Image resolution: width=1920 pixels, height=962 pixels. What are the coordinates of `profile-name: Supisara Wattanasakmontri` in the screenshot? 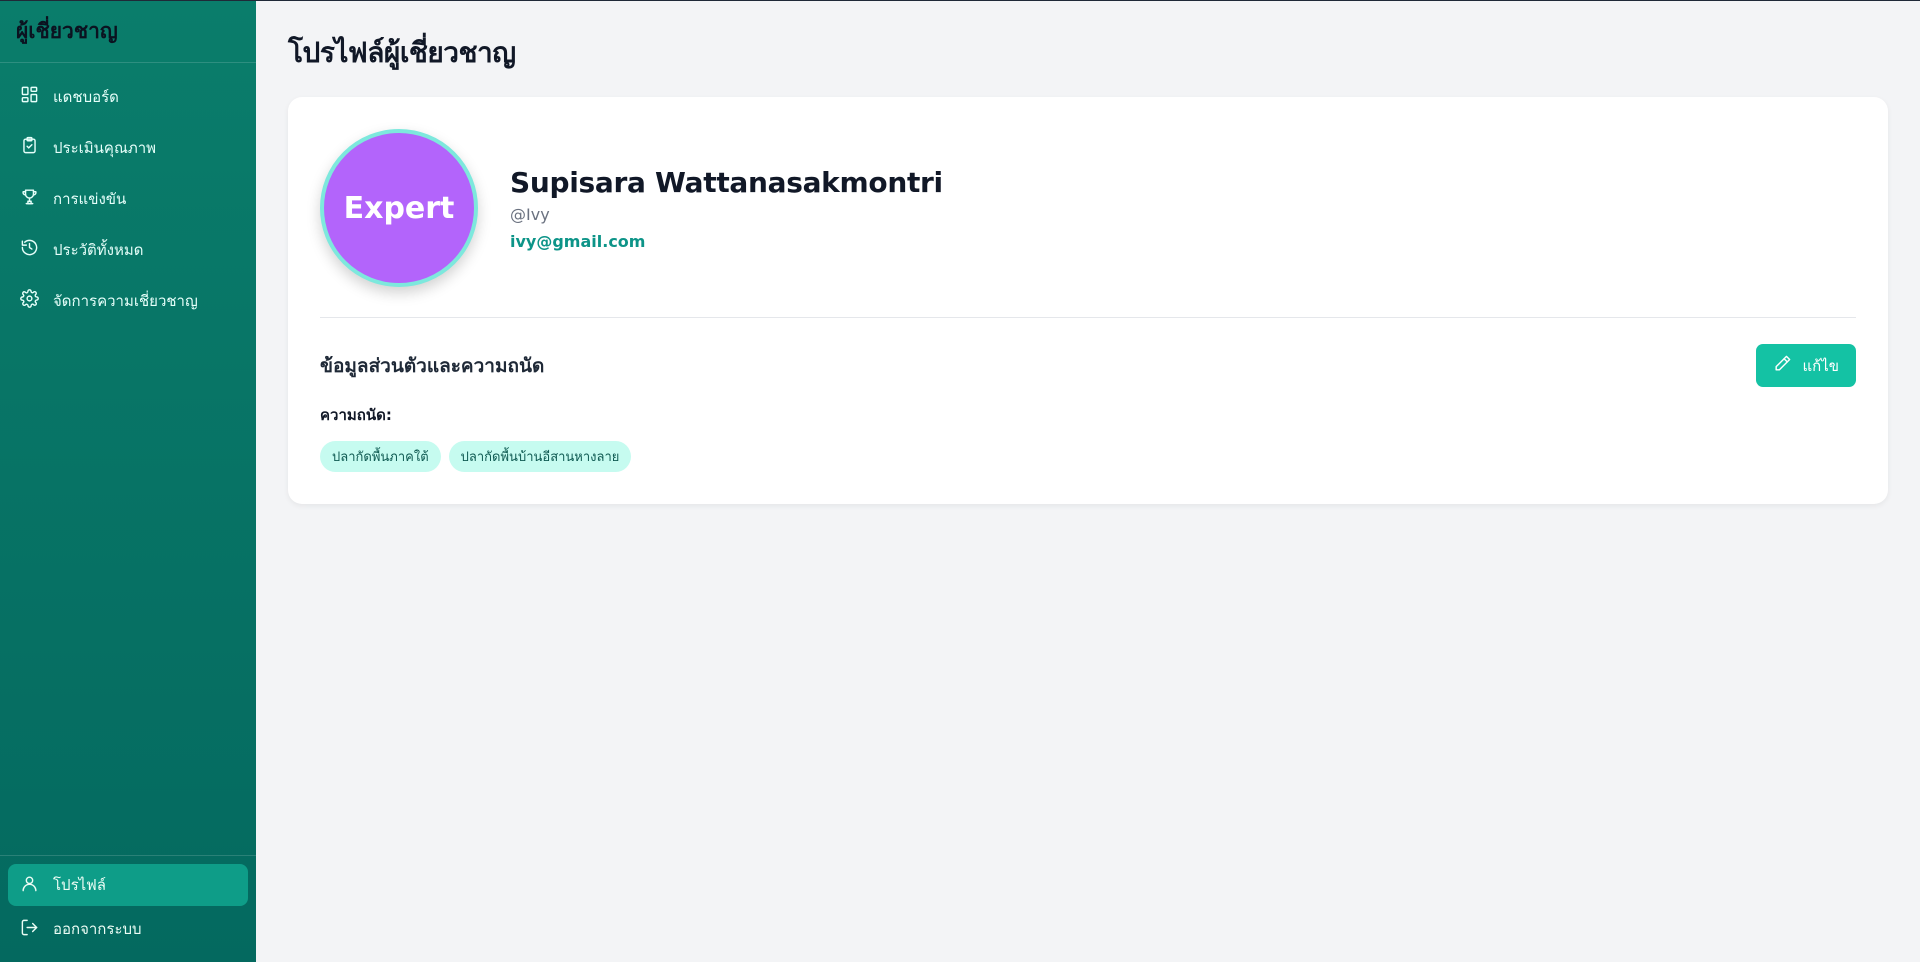 It's located at (726, 182).